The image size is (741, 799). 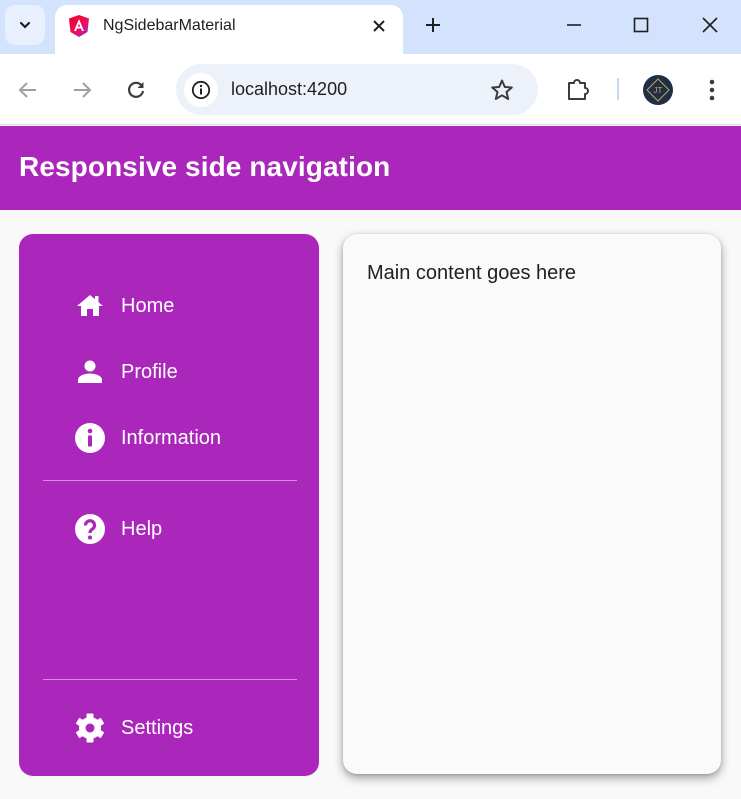 I want to click on maximize-icon, so click(x=641, y=25).